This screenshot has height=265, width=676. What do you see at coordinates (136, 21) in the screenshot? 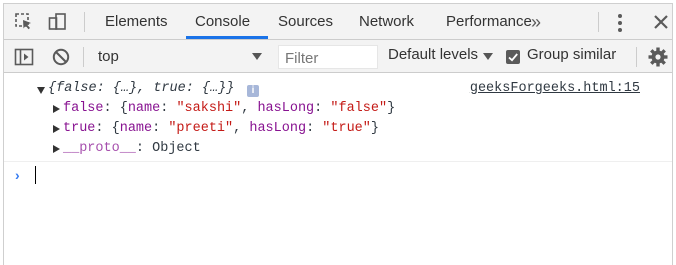
I see `tab-elements: Elements` at bounding box center [136, 21].